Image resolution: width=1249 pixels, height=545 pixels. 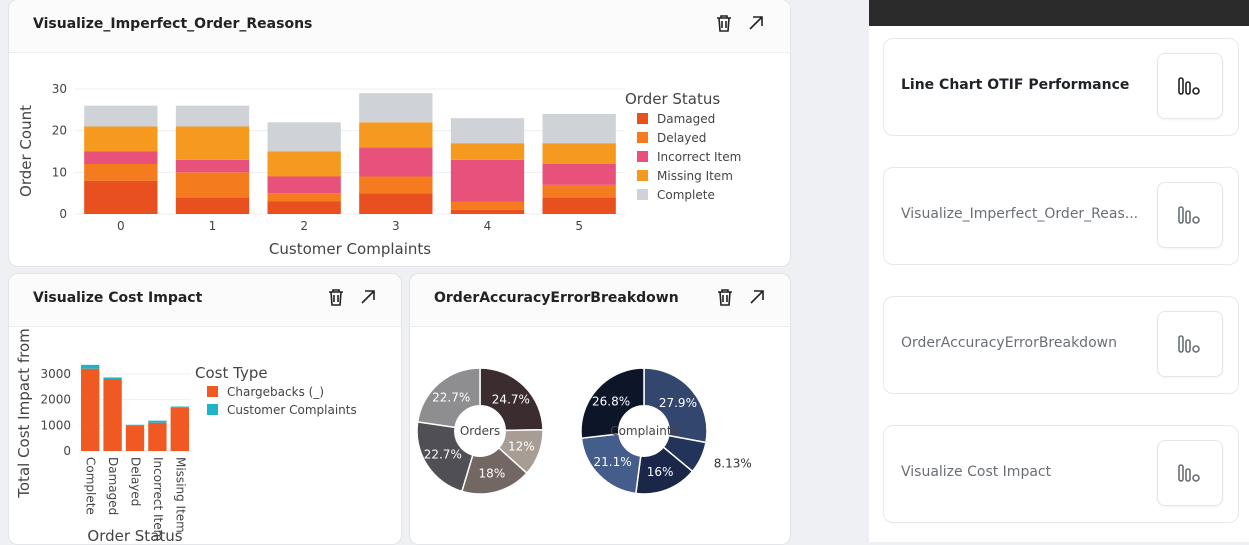 I want to click on x-tick-label: 3, so click(x=396, y=226).